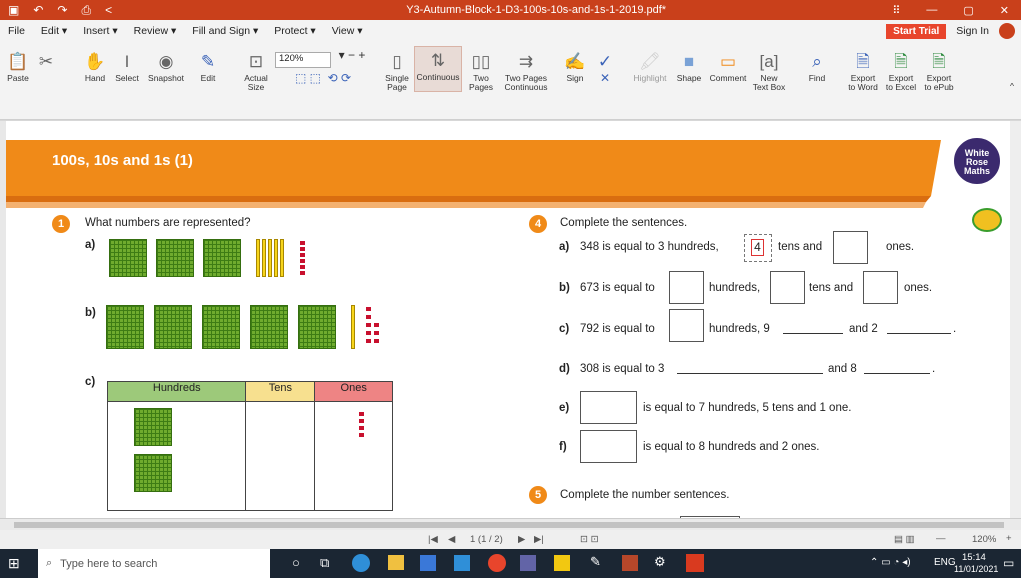  What do you see at coordinates (539, 539) in the screenshot?
I see `last-page-button: ▶|` at bounding box center [539, 539].